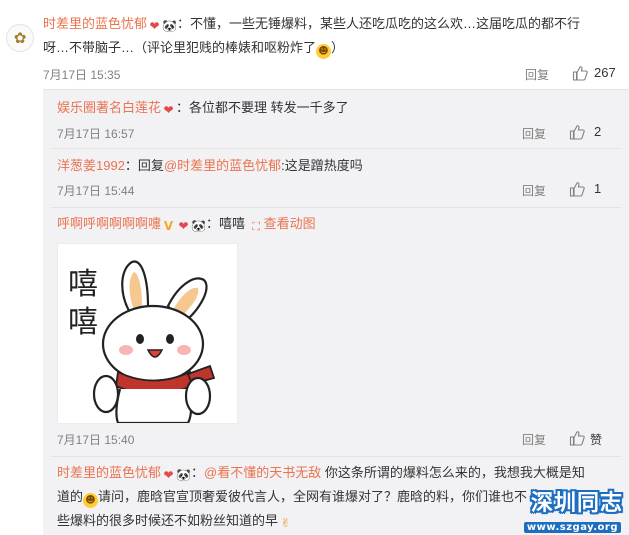 The height and width of the screenshot is (535, 629). I want to click on mention-link: @看不懂的天书无敌, so click(262, 472).